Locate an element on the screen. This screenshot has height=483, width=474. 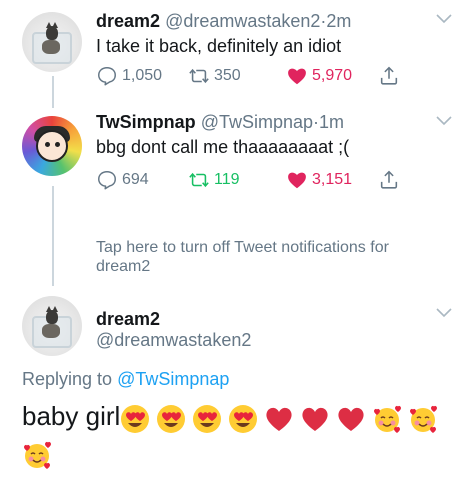
like-button: 5,970 is located at coordinates (319, 76).